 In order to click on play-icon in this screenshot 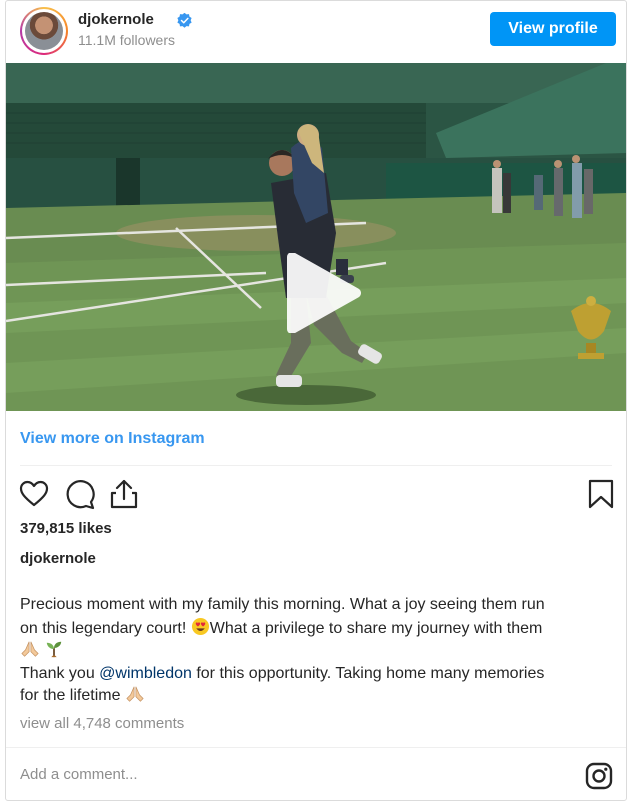, I will do `click(322, 293)`.